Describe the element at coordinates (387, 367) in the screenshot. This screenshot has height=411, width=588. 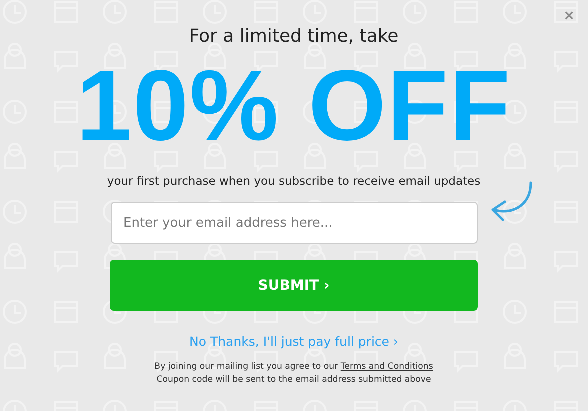
I see `terms-link: Terms and Conditions` at that location.